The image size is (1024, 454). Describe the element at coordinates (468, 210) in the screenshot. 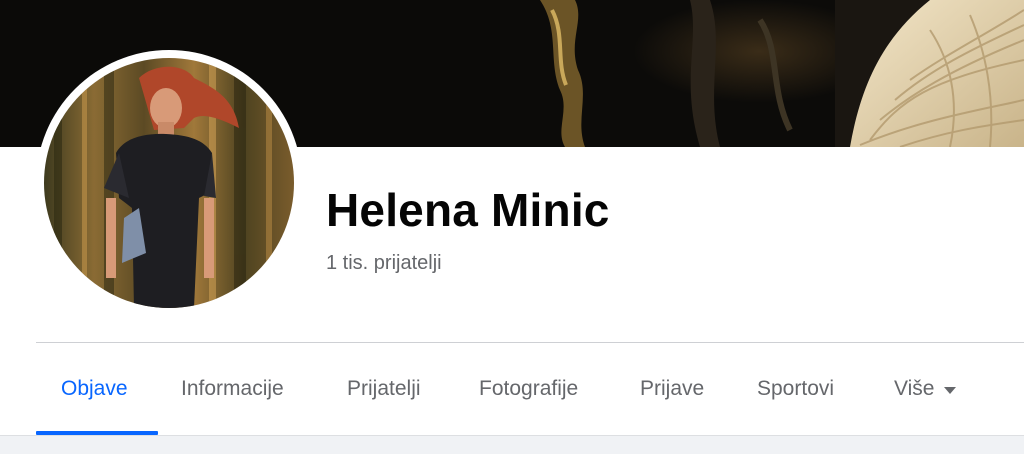

I see `profile-name: Helena Minic` at that location.